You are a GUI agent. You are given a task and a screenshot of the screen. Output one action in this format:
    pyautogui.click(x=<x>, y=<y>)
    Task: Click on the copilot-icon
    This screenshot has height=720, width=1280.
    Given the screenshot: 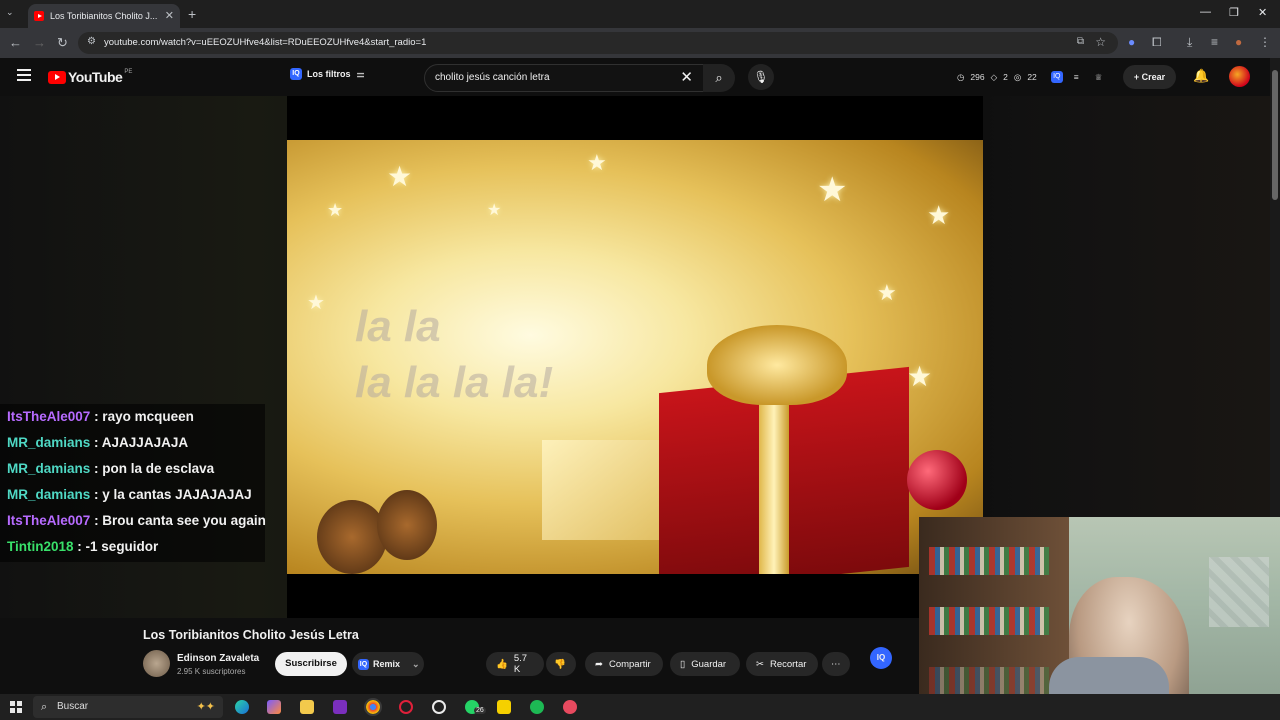 What is the action you would take?
    pyautogui.click(x=274, y=707)
    